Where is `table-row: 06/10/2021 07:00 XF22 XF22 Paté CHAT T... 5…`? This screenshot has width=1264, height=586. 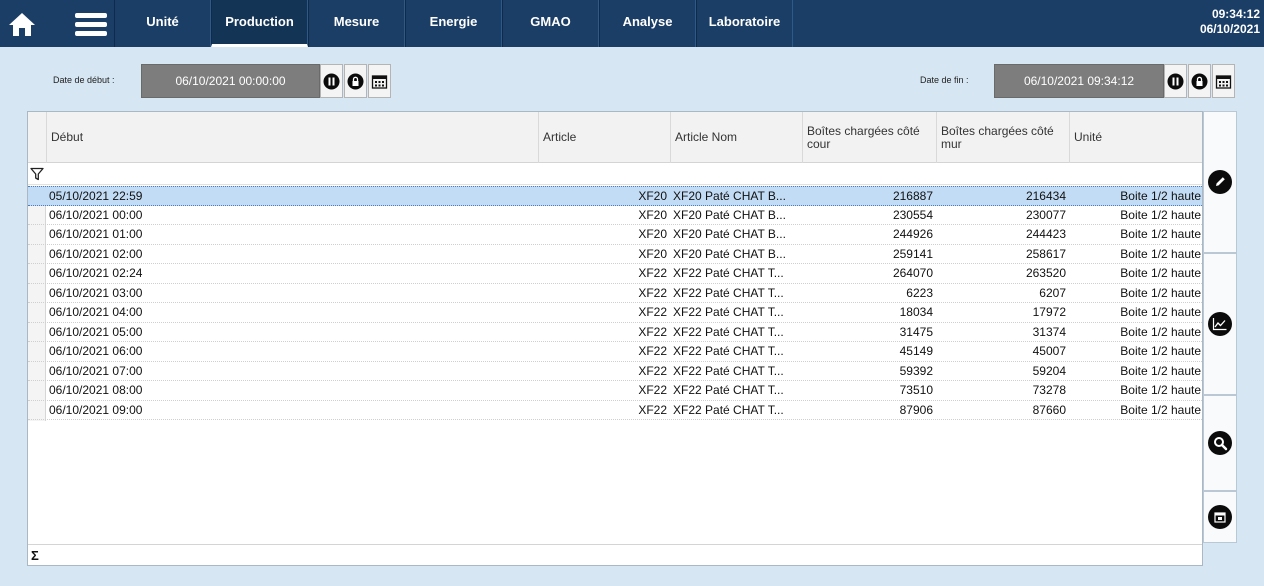
table-row: 06/10/2021 07:00 XF22 XF22 Paté CHAT T... 5… is located at coordinates (615, 371).